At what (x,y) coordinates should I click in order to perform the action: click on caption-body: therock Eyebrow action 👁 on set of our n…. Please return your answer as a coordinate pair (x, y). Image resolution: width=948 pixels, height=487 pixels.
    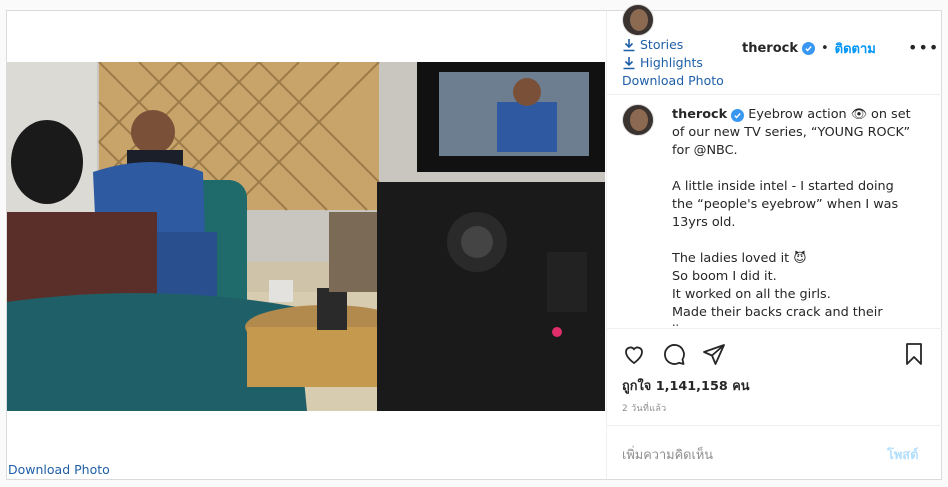
    Looking at the image, I should click on (794, 216).